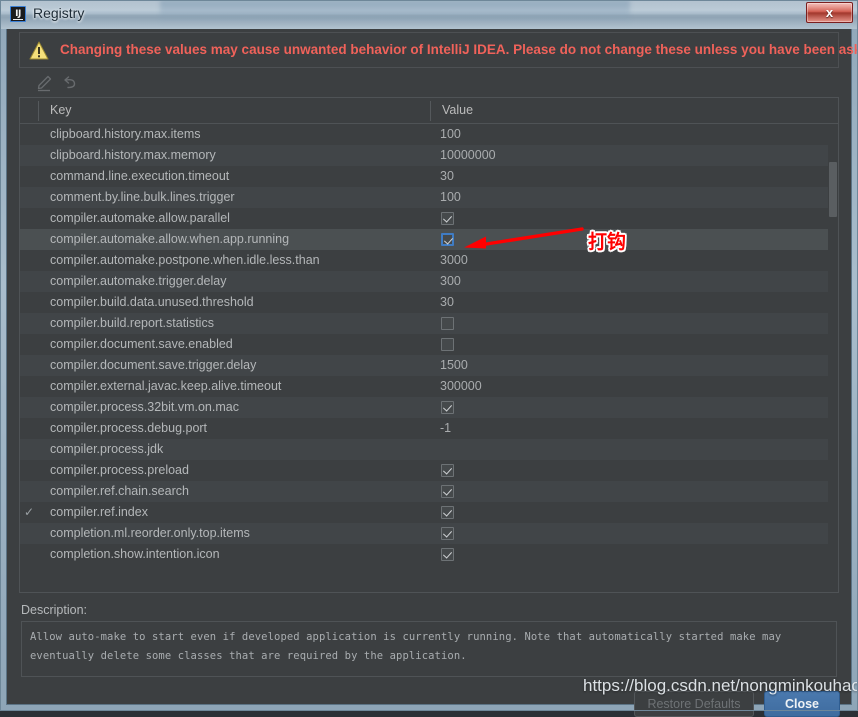 This screenshot has height=717, width=858. Describe the element at coordinates (119, 470) in the screenshot. I see `cell-key: compiler.process.preload` at that location.